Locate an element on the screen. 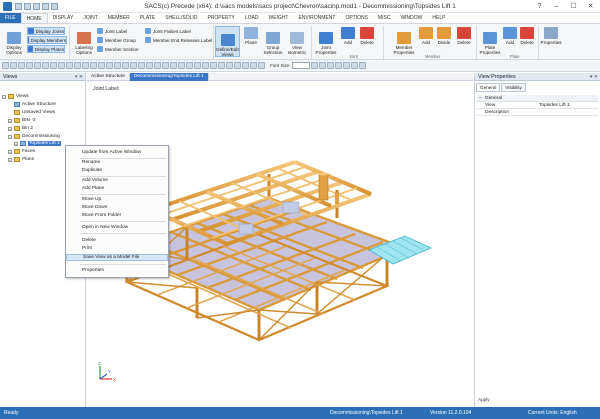 The width and height of the screenshot is (600, 419). tab-weight: WEIGHT is located at coordinates (278, 18).